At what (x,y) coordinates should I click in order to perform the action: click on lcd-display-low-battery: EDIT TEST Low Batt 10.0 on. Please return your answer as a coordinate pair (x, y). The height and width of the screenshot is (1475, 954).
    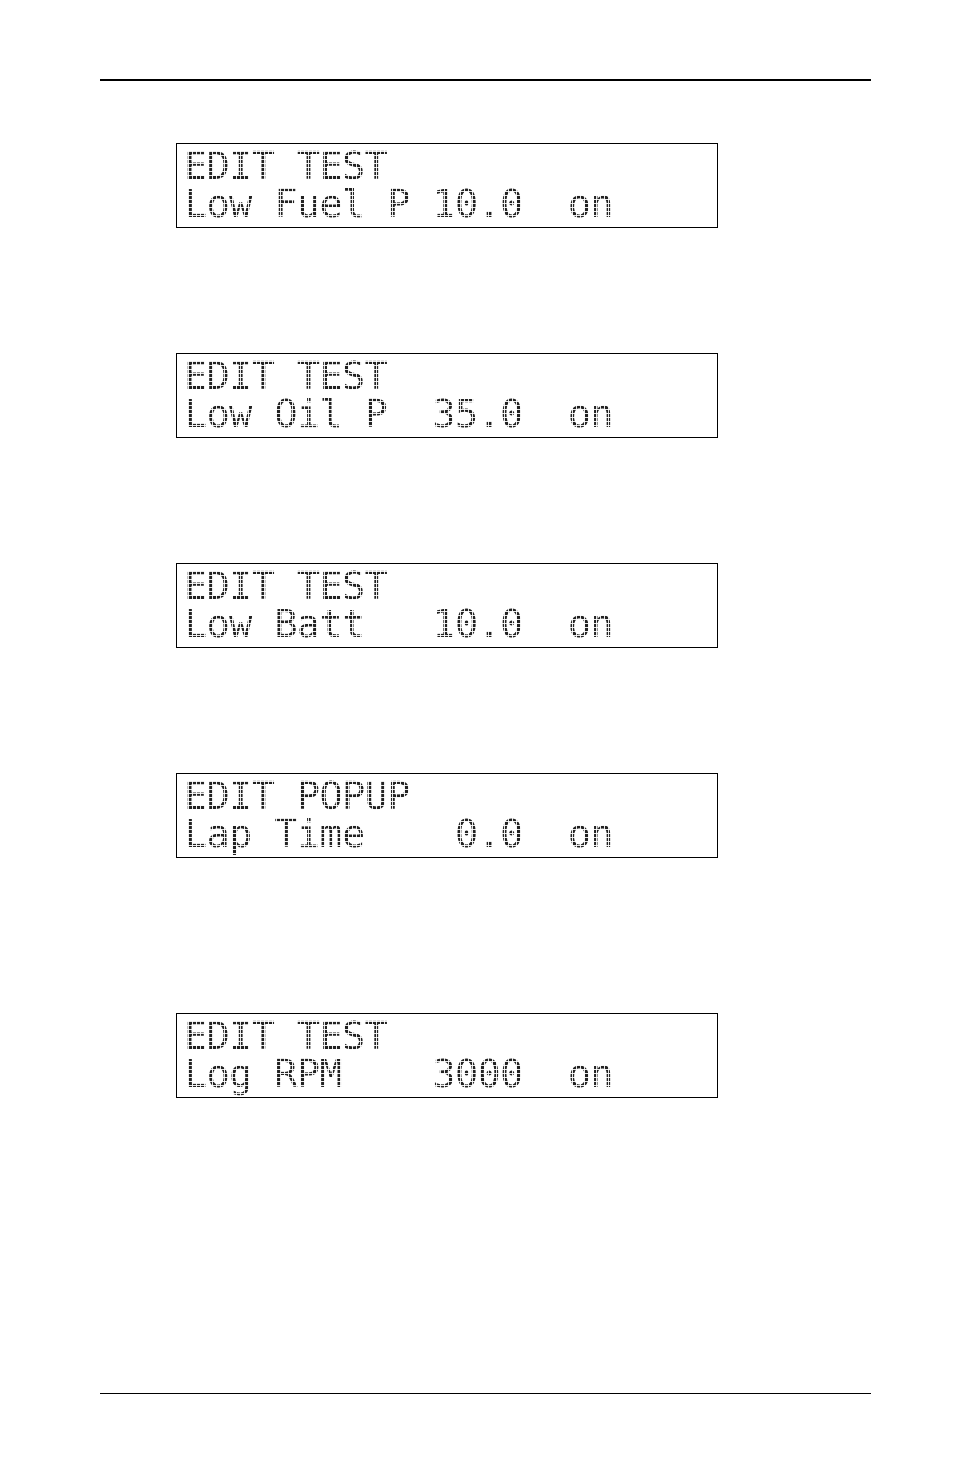
    Looking at the image, I should click on (447, 605).